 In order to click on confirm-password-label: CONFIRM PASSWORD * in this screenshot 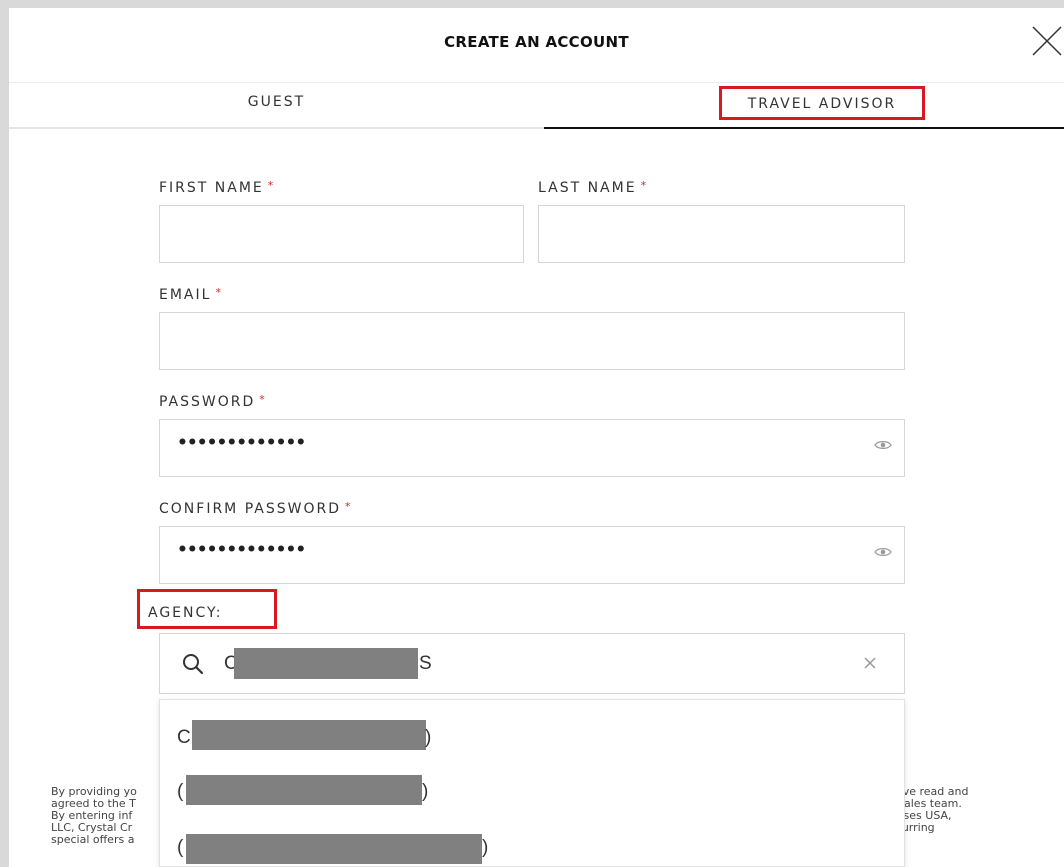, I will do `click(255, 508)`.